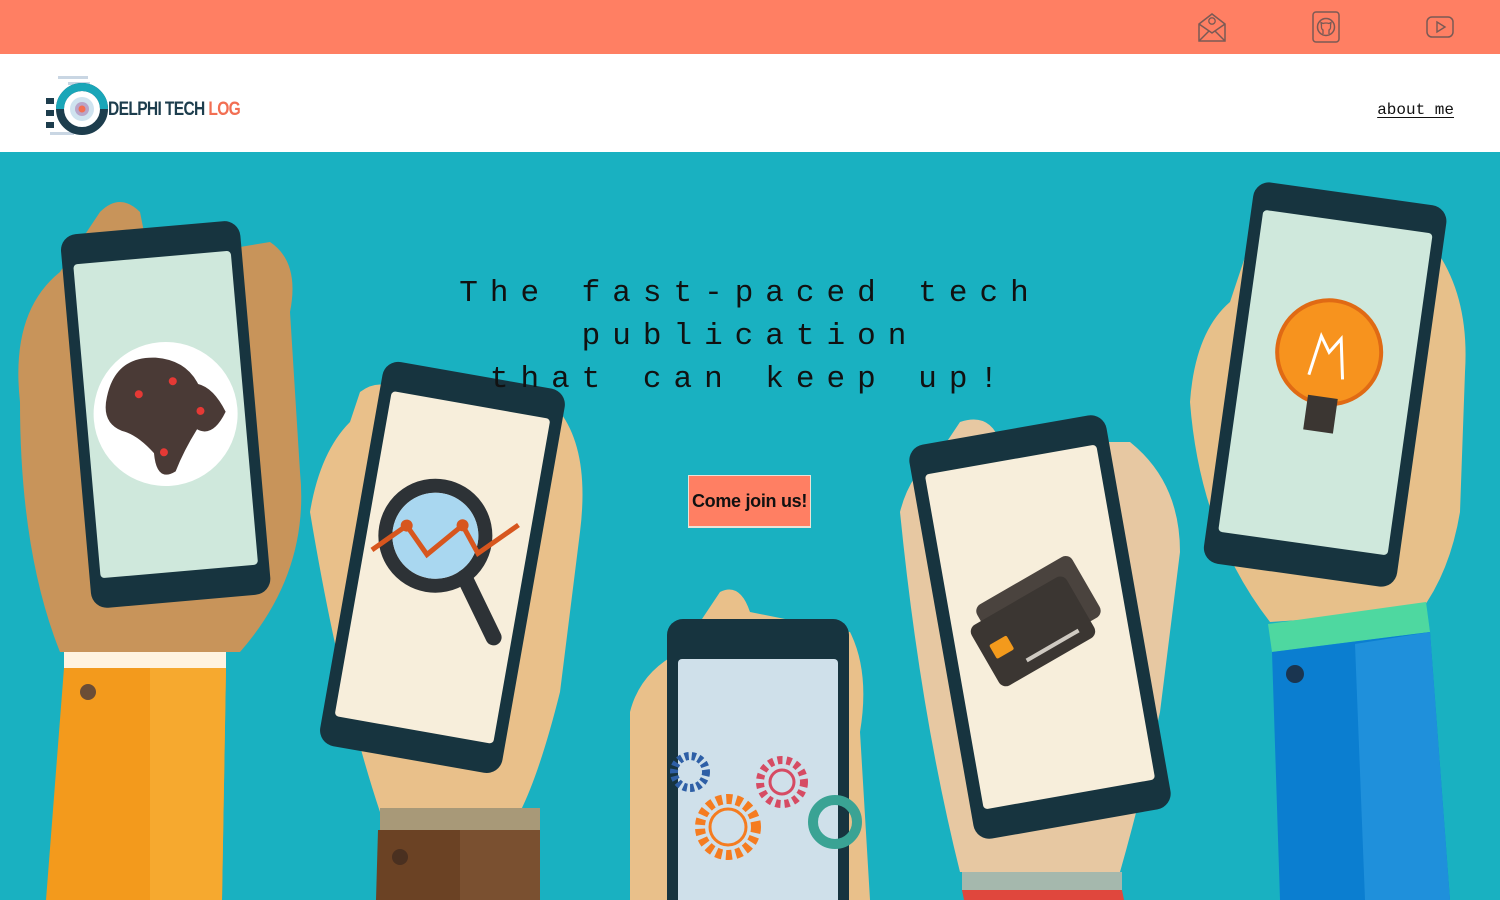 This screenshot has width=1500, height=900. What do you see at coordinates (160, 551) in the screenshot?
I see `hand-phone-globe` at bounding box center [160, 551].